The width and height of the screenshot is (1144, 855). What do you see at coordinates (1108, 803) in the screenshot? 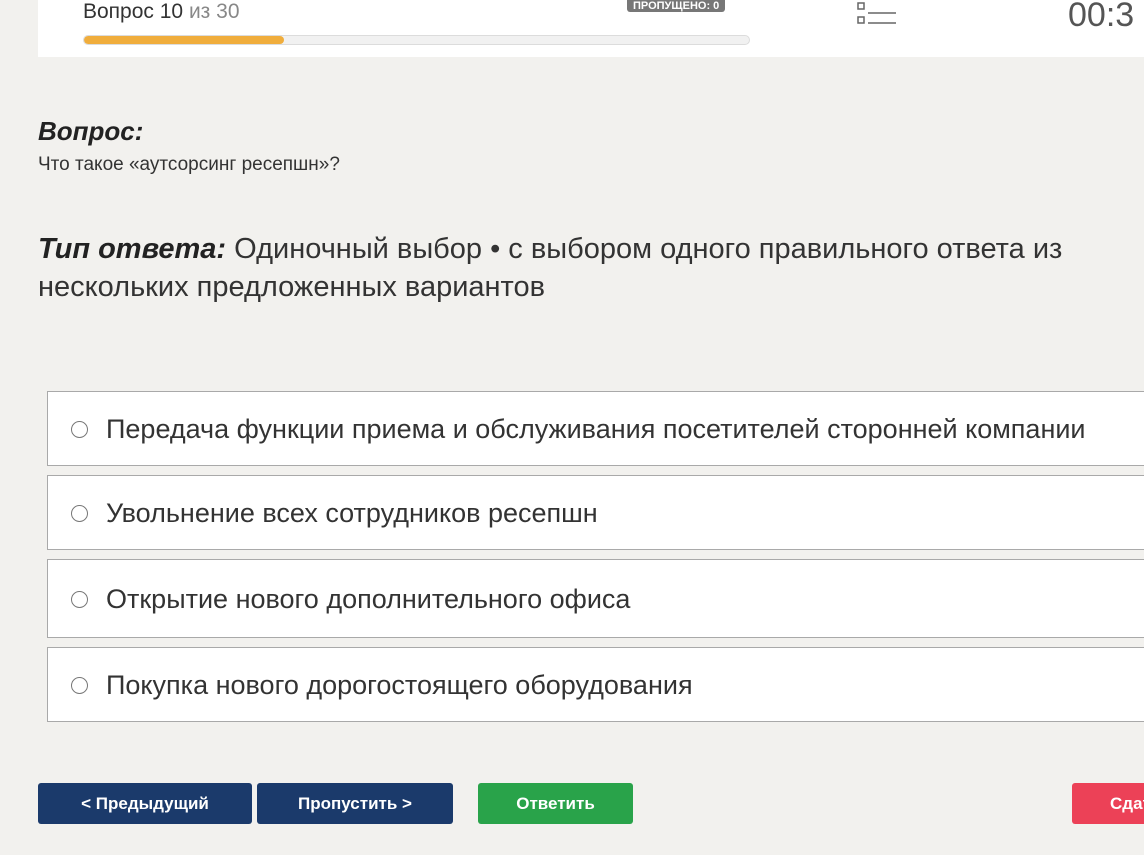
I see `submit-button: Сдат` at bounding box center [1108, 803].